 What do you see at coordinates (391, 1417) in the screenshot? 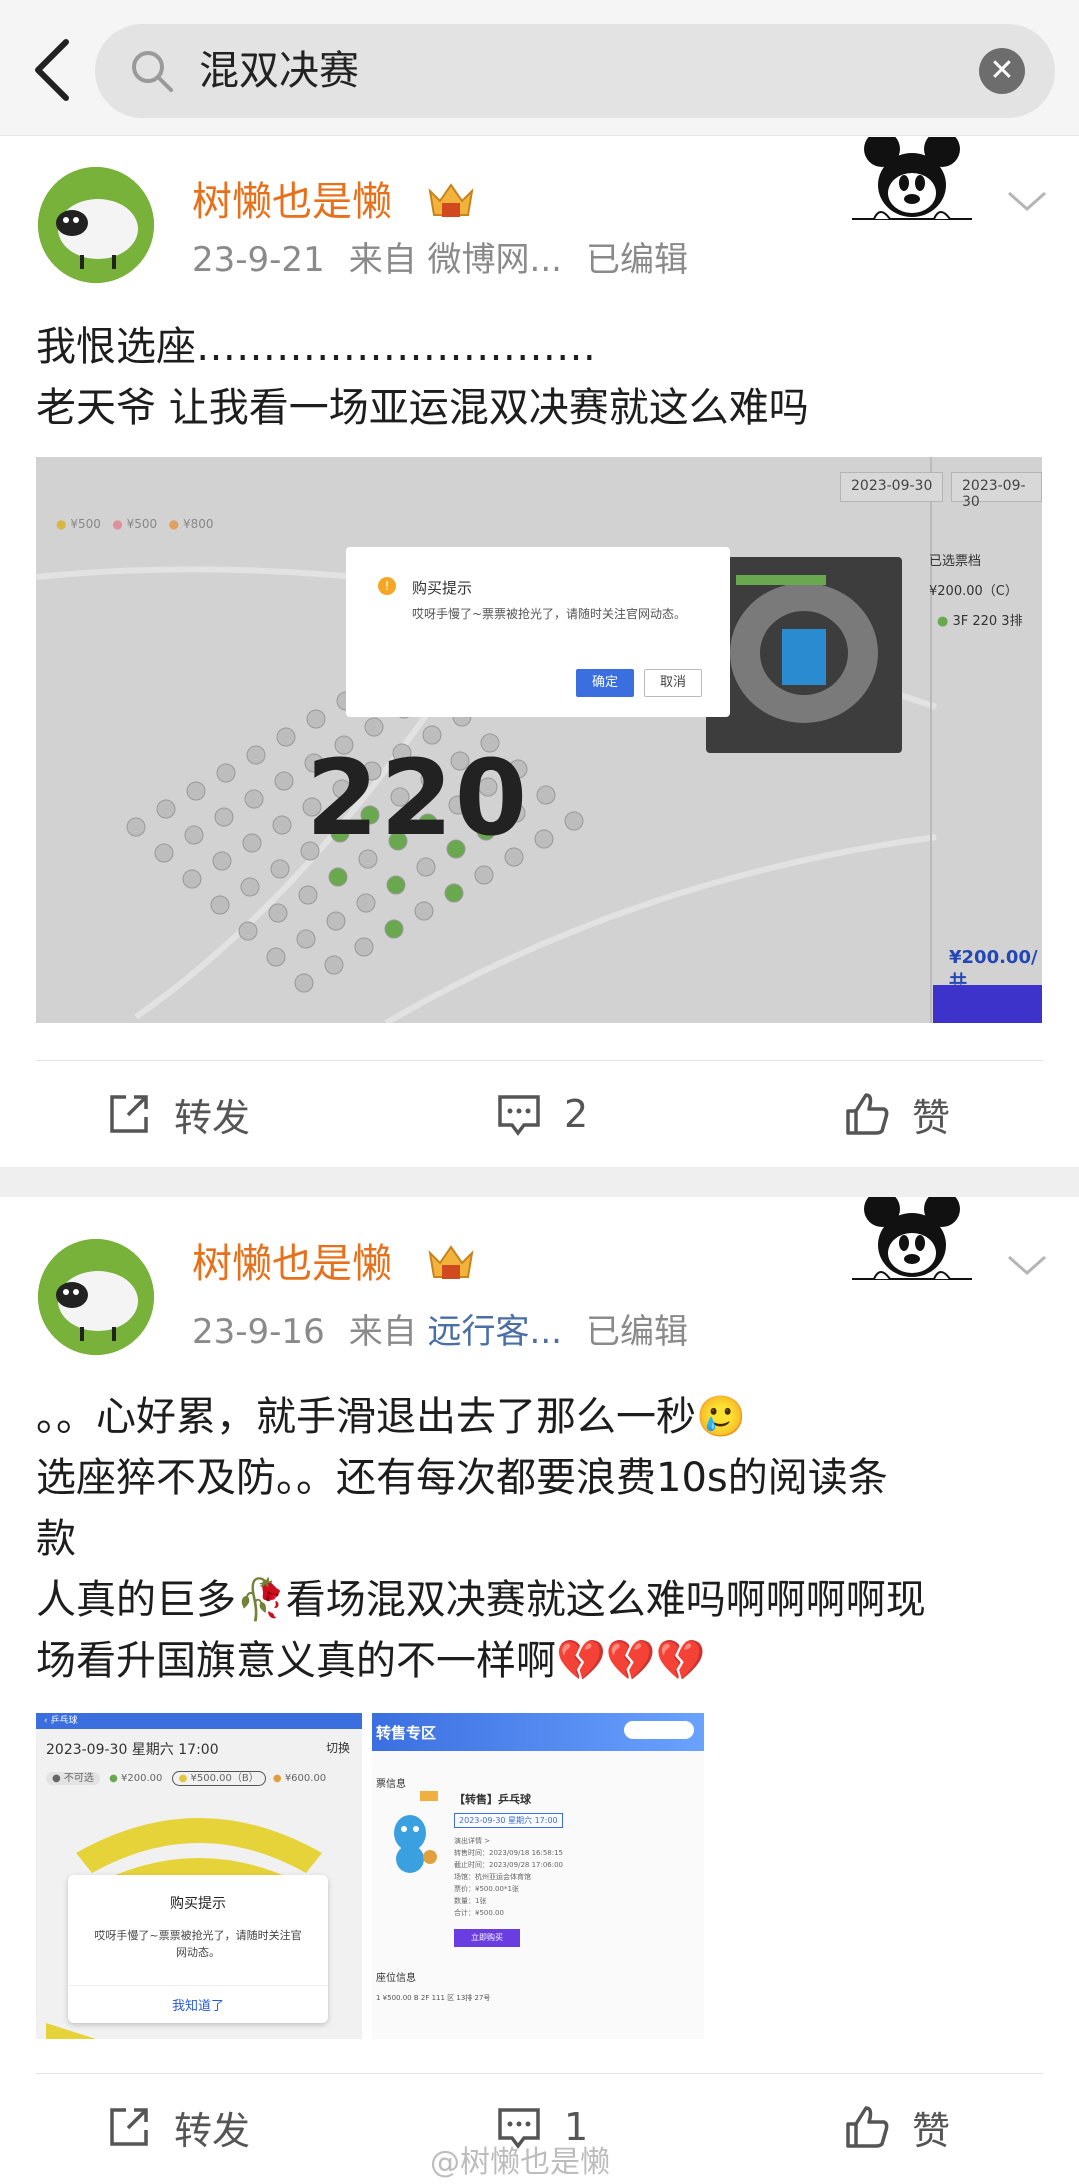
I see `post-text-line: 。。心好累，就手滑退出去了那么一秒🥲` at bounding box center [391, 1417].